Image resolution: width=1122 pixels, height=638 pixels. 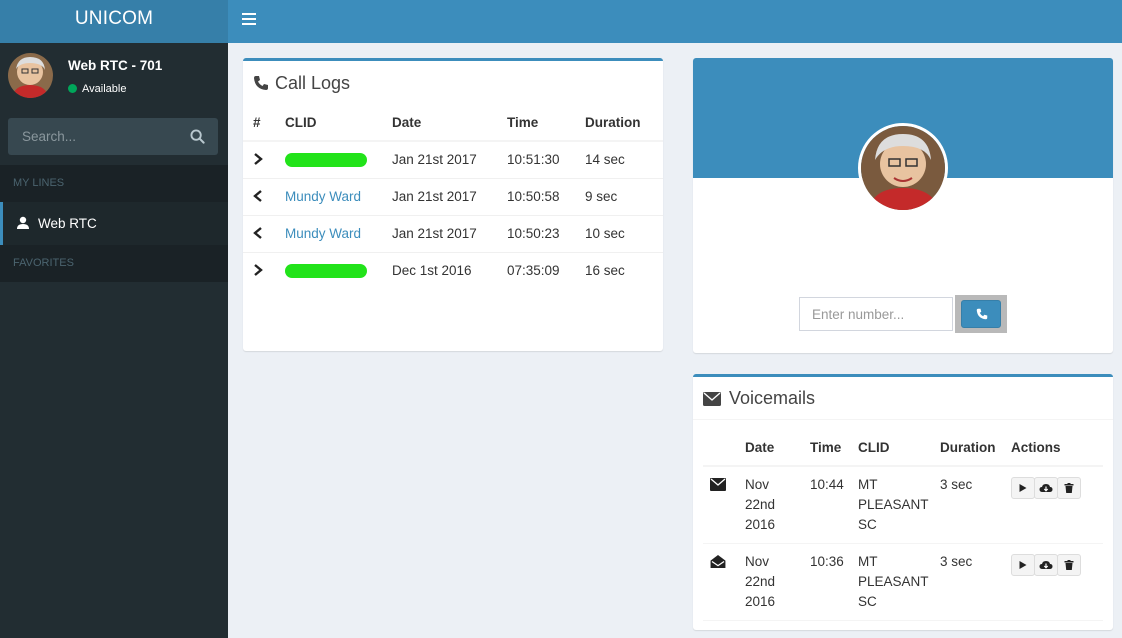 What do you see at coordinates (313, 83) in the screenshot?
I see `call-logs-title: Call Logs` at bounding box center [313, 83].